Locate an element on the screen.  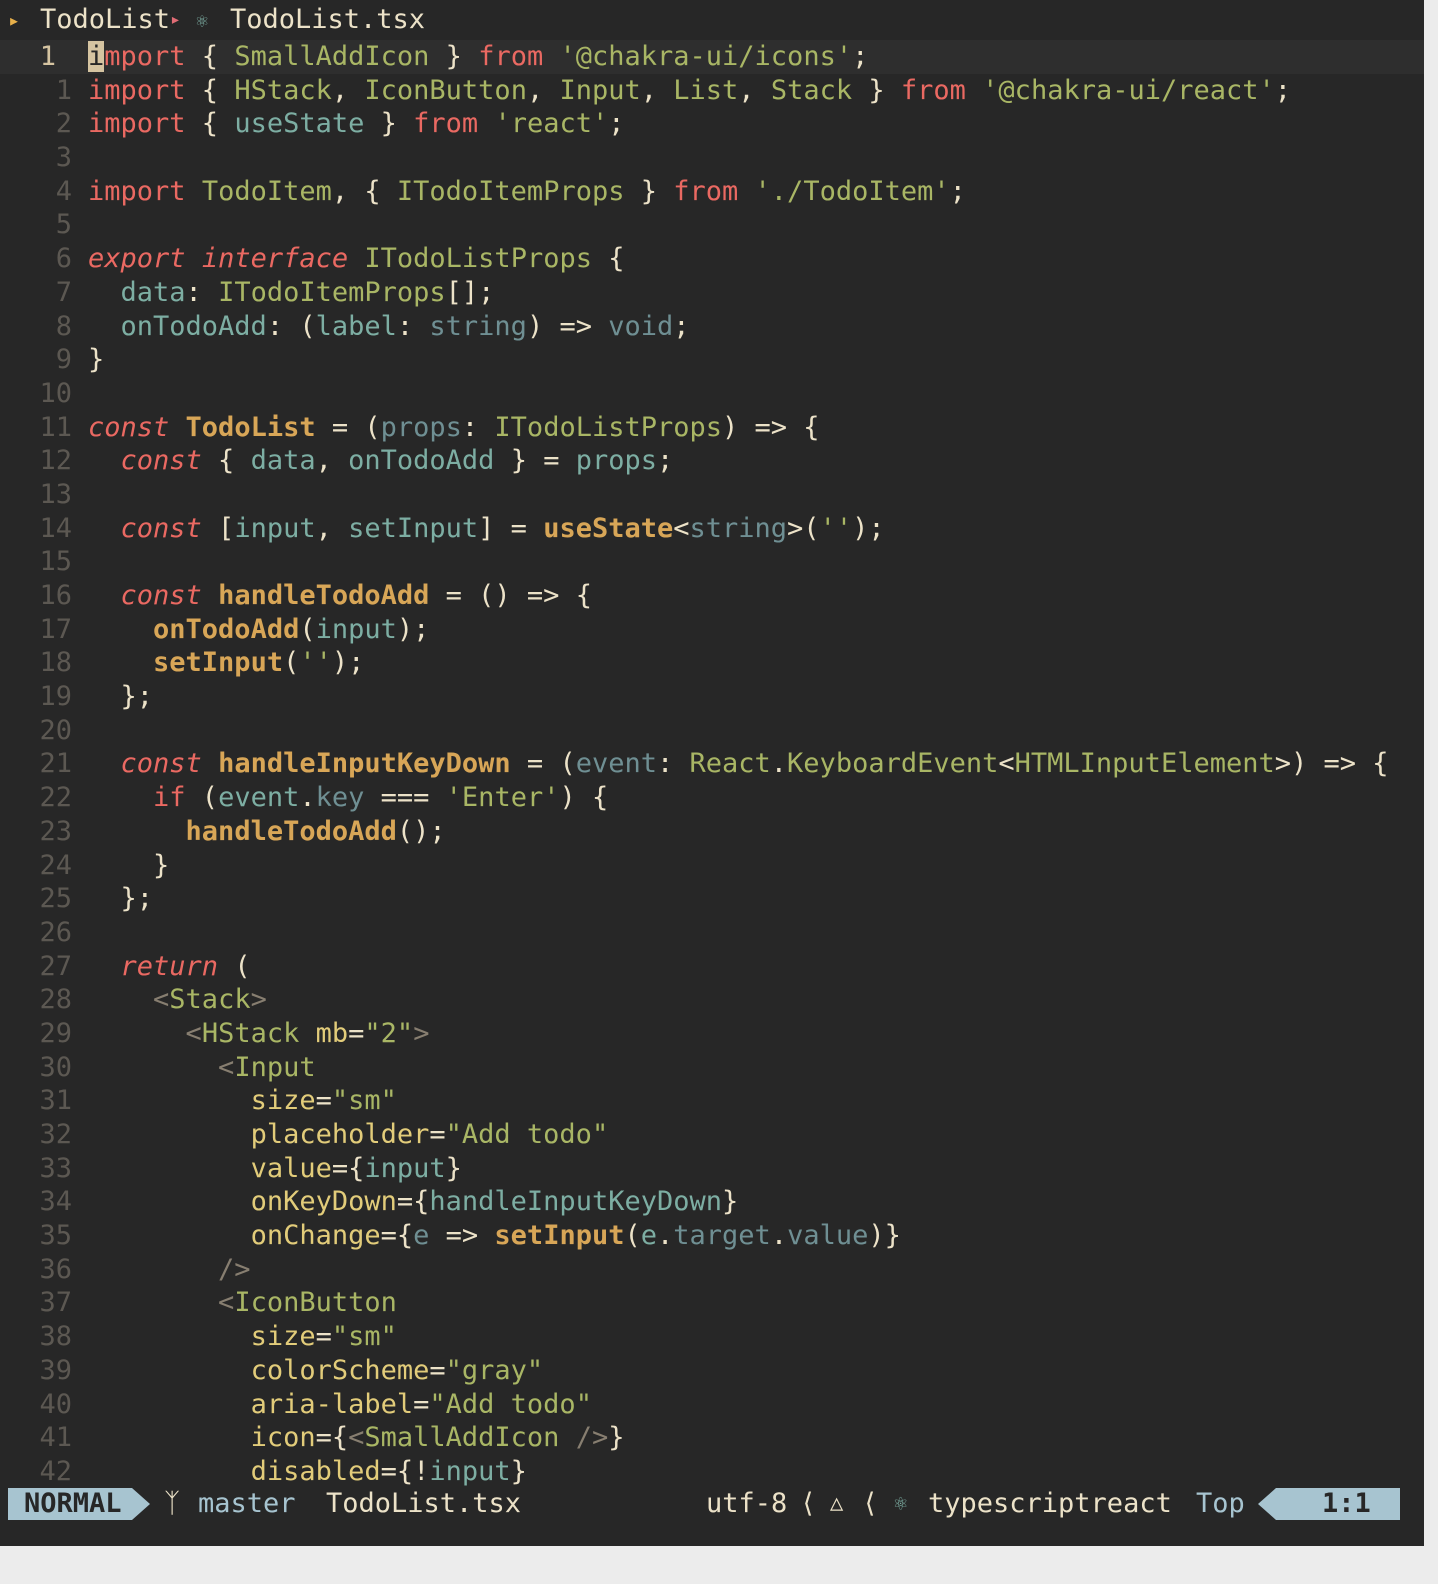
code-line: 13 is located at coordinates (712, 495).